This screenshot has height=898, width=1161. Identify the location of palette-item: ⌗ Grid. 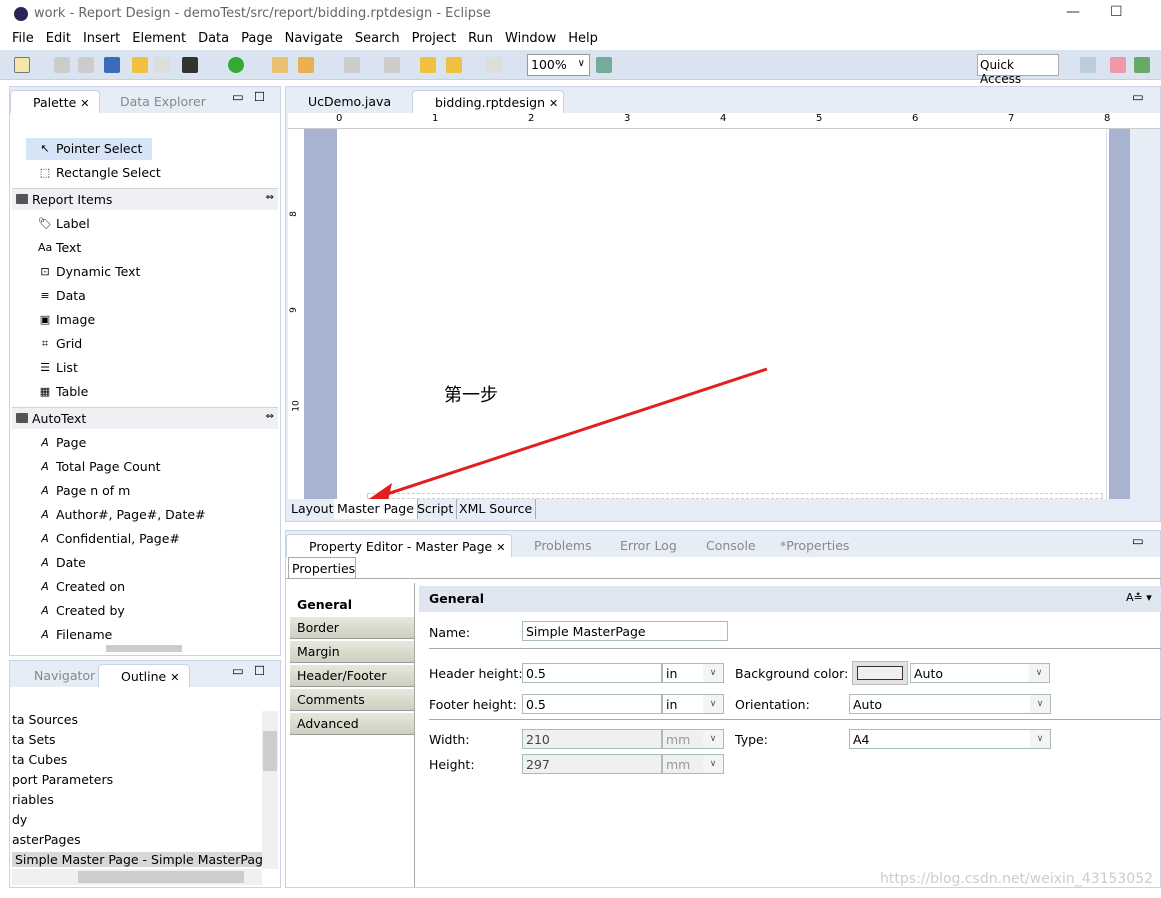
(54, 344).